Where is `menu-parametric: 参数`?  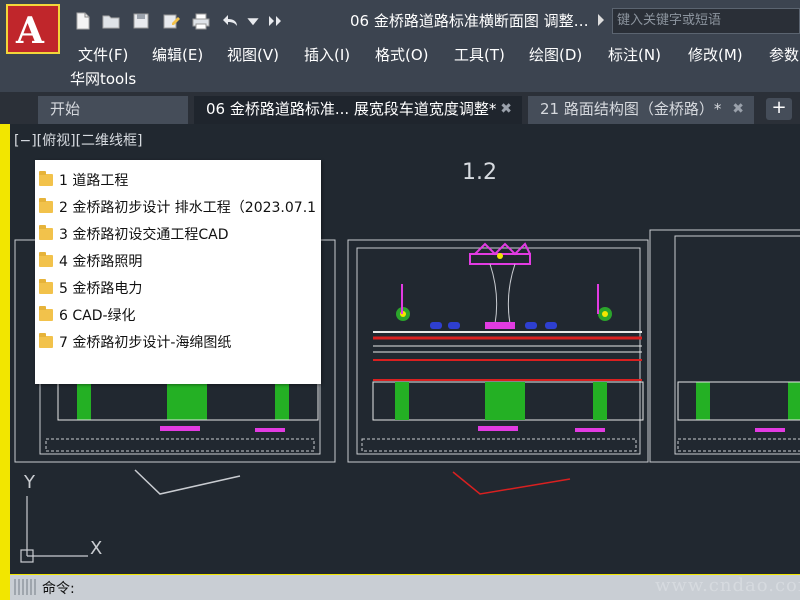 menu-parametric: 参数 is located at coordinates (784, 54).